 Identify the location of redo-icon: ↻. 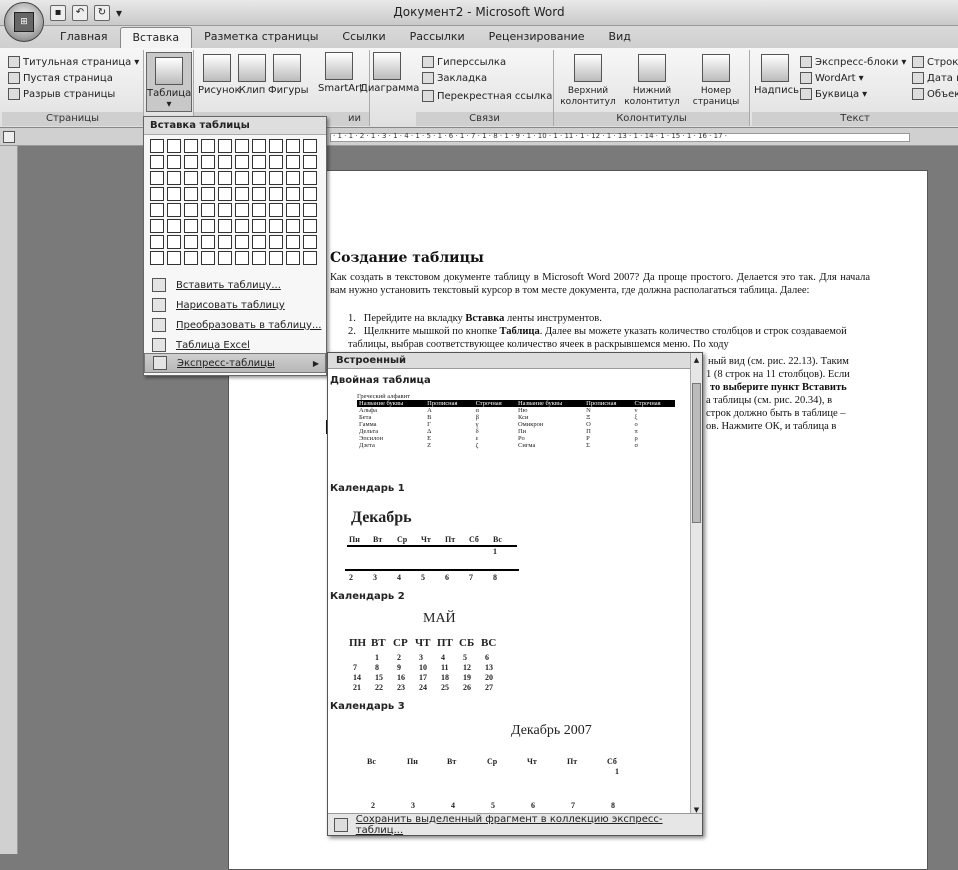
(102, 13).